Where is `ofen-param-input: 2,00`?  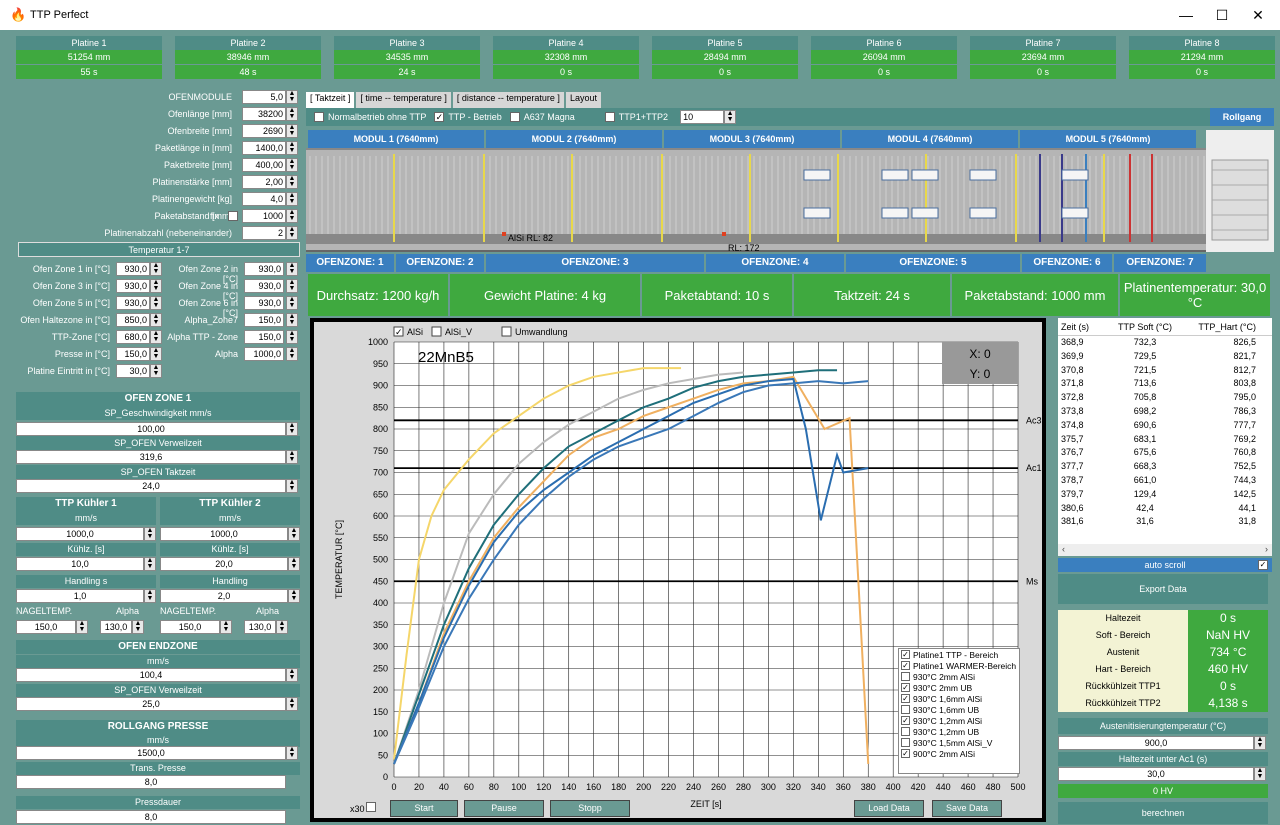 ofen-param-input: 2,00 is located at coordinates (264, 182).